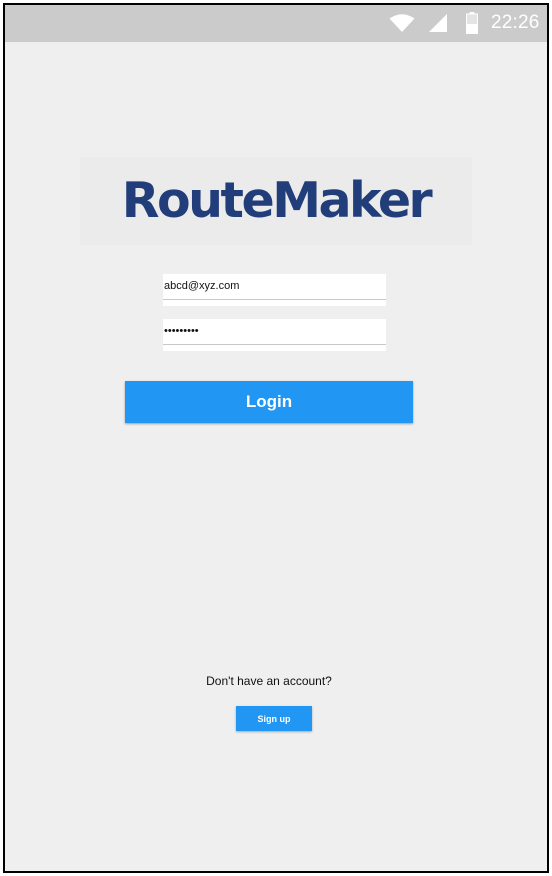 The image size is (552, 876). Describe the element at coordinates (276, 23) in the screenshot. I see `status-bar: 22:26` at that location.